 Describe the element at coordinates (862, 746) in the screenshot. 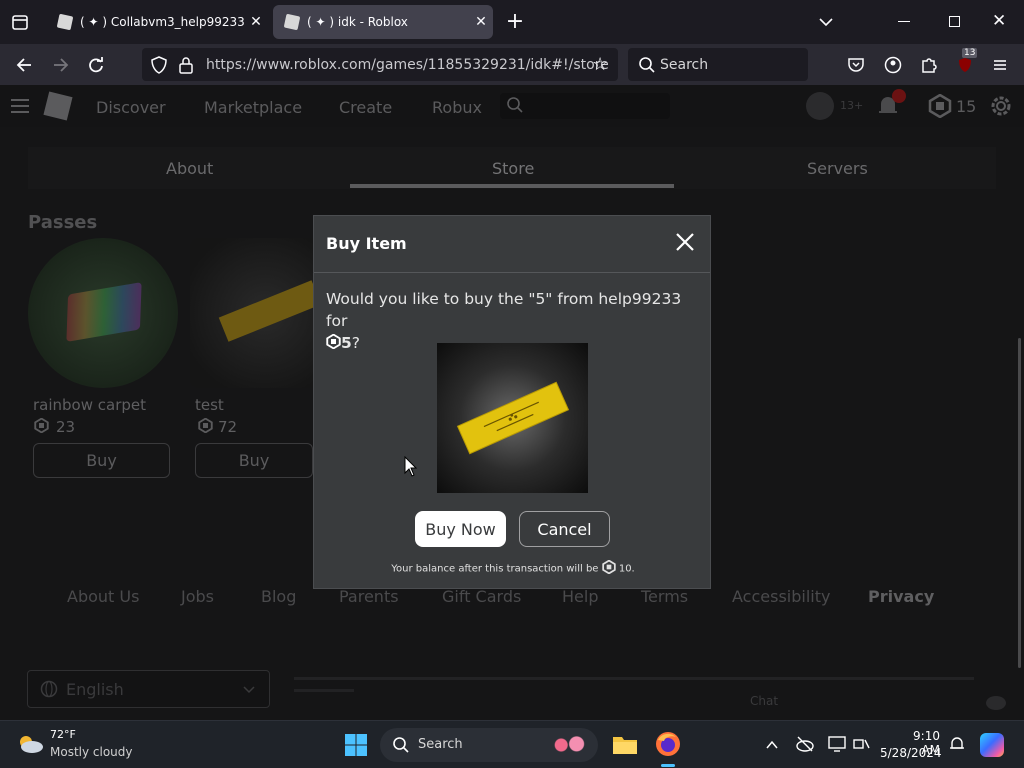

I see `network-volume-icon` at that location.